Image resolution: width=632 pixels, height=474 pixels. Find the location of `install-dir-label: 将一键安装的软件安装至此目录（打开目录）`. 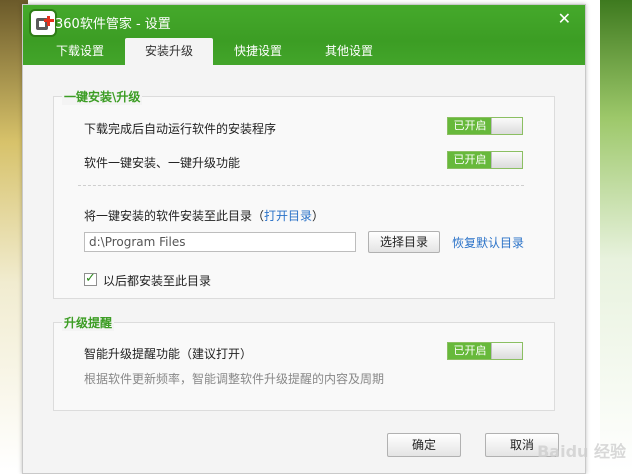

install-dir-label: 将一键安装的软件安装至此目录（打开目录） is located at coordinates (204, 215).